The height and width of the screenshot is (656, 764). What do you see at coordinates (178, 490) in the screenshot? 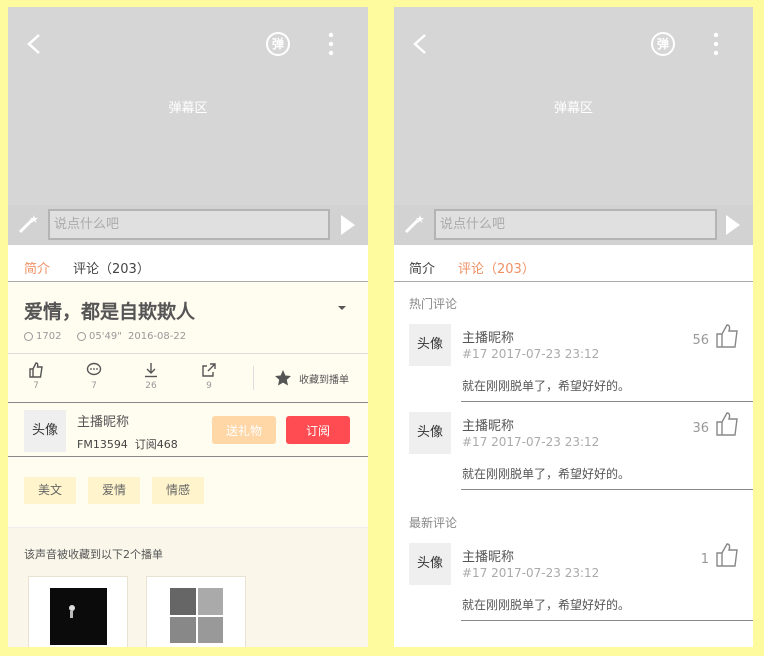
I see `tag-item: 情感` at bounding box center [178, 490].